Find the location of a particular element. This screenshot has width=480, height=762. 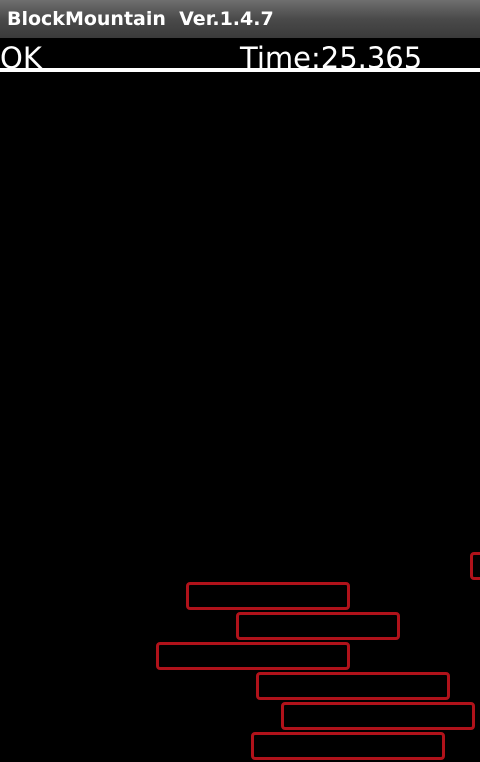

app-title-bar: BlockMountain Ver.1.4.7 is located at coordinates (240, 19).